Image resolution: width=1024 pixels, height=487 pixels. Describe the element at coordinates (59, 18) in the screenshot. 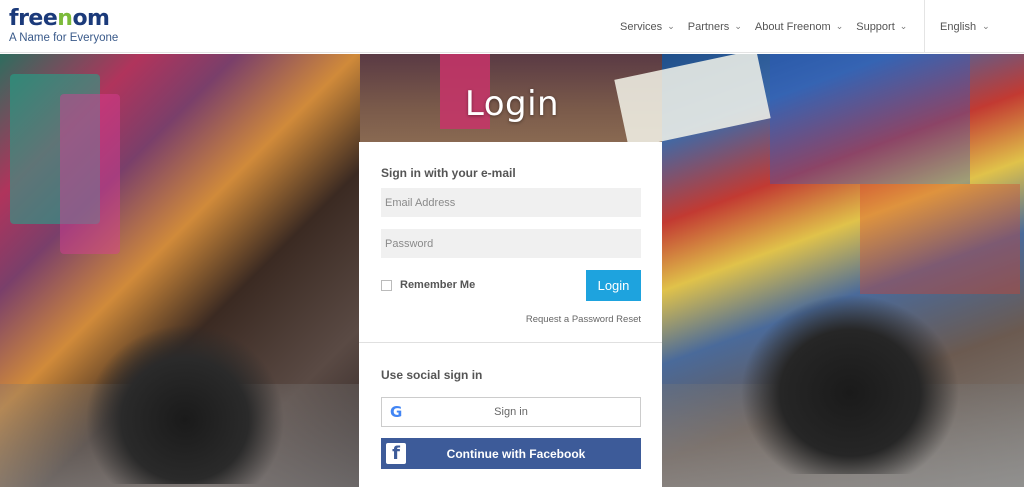

I see `logo-wordmark: freenom` at that location.